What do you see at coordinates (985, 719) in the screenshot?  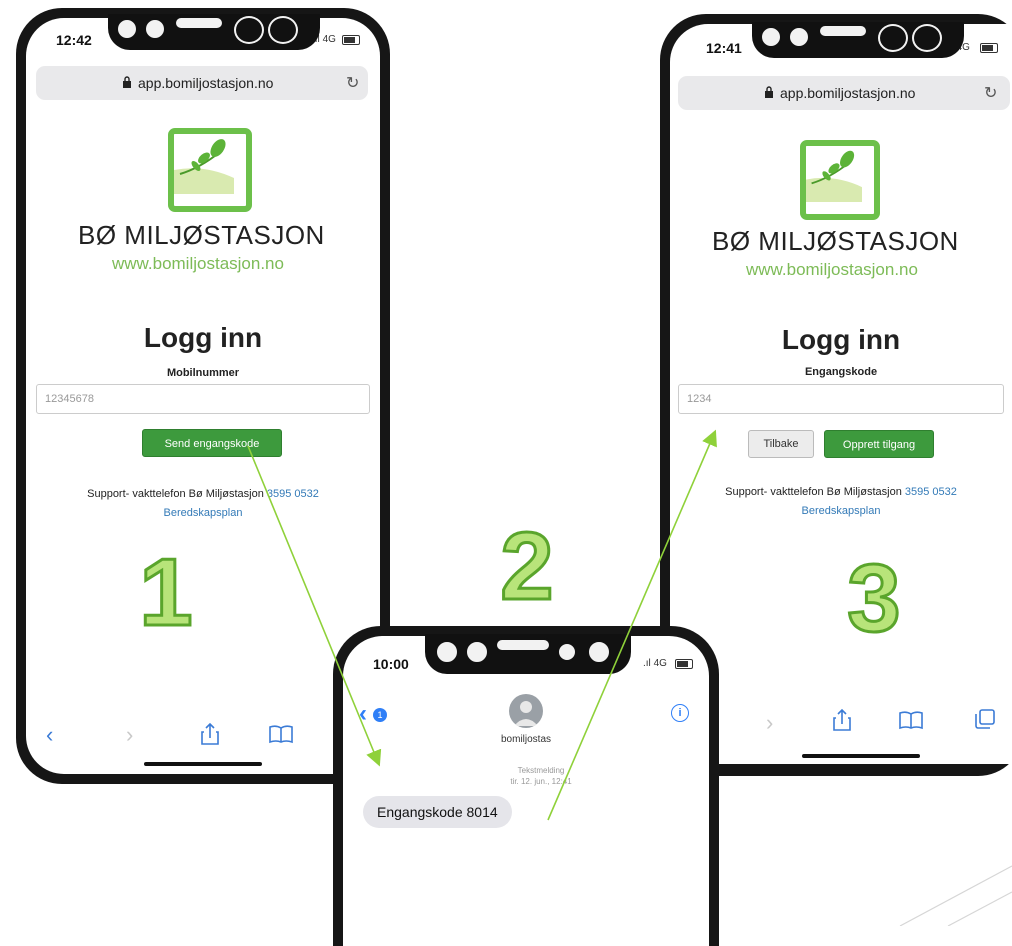 I see `tabs-icon` at bounding box center [985, 719].